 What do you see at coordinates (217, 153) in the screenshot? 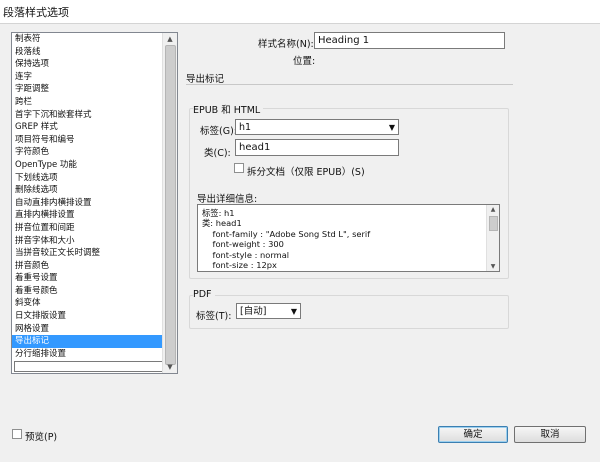
I see `epub-class-label: 类(C):` at bounding box center [217, 153].